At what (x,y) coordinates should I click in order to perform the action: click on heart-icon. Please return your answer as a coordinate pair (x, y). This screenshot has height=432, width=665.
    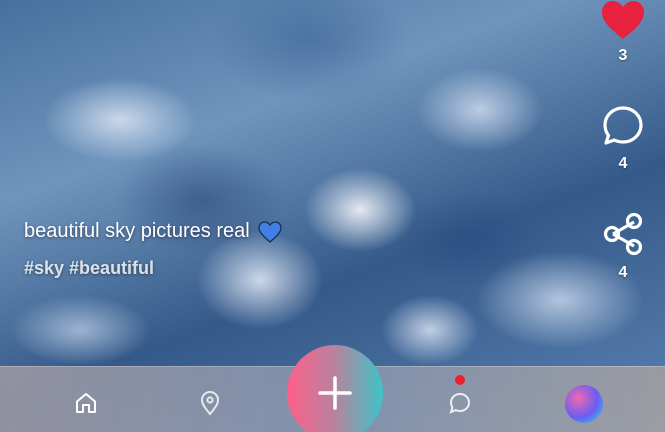
    Looking at the image, I should click on (623, 20).